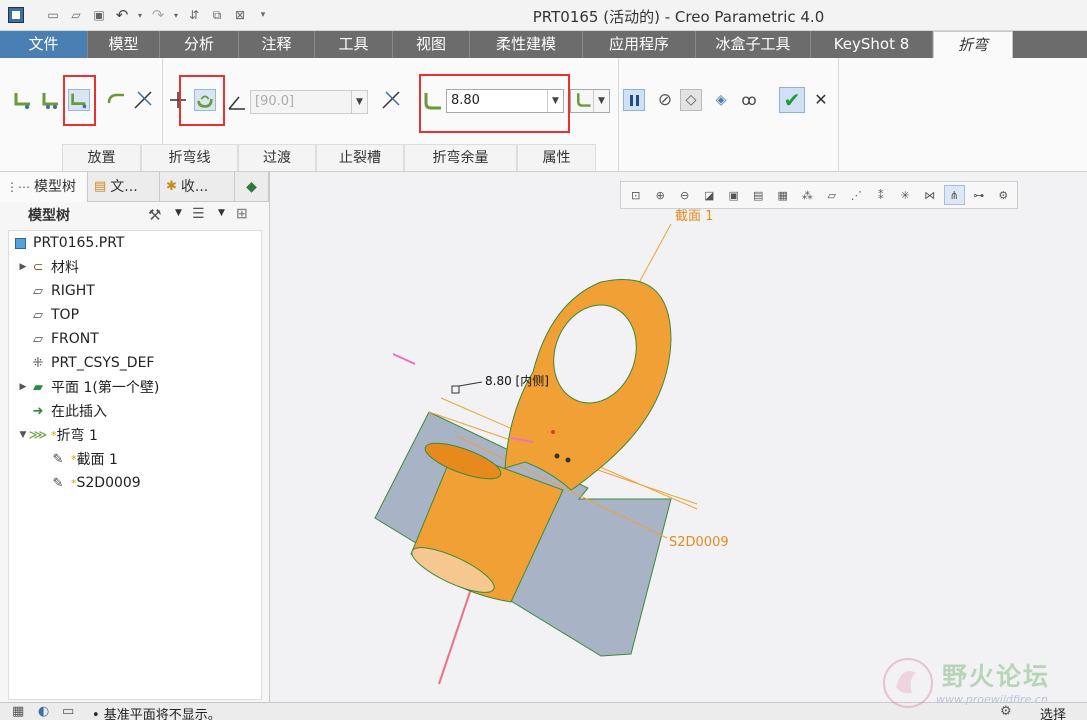  Describe the element at coordinates (360, 158) in the screenshot. I see `group-relief: 止裂槽` at that location.